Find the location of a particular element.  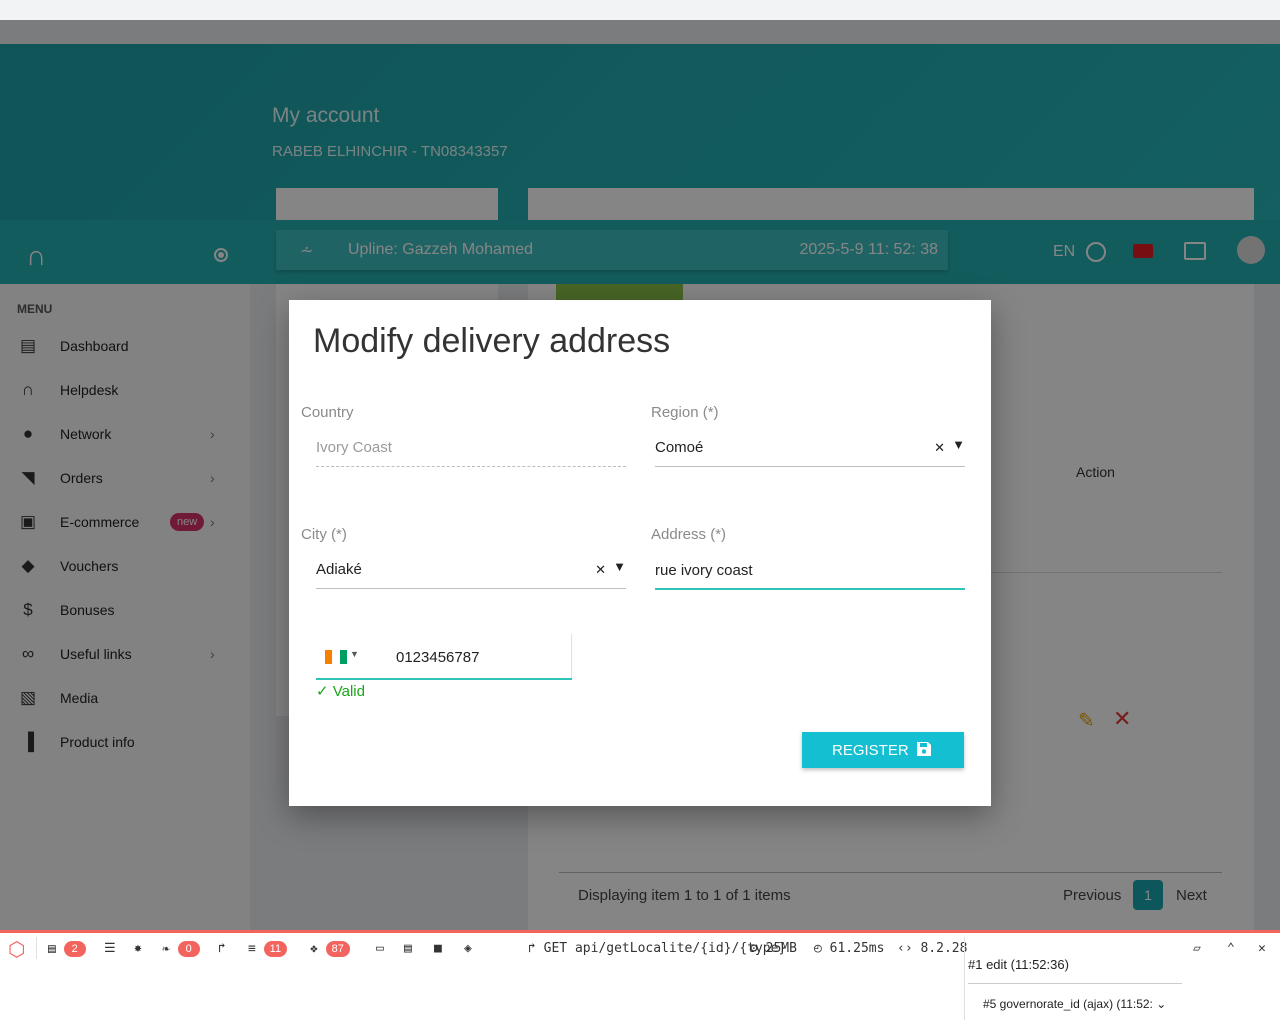

route-icon: ↱ is located at coordinates (532, 948).